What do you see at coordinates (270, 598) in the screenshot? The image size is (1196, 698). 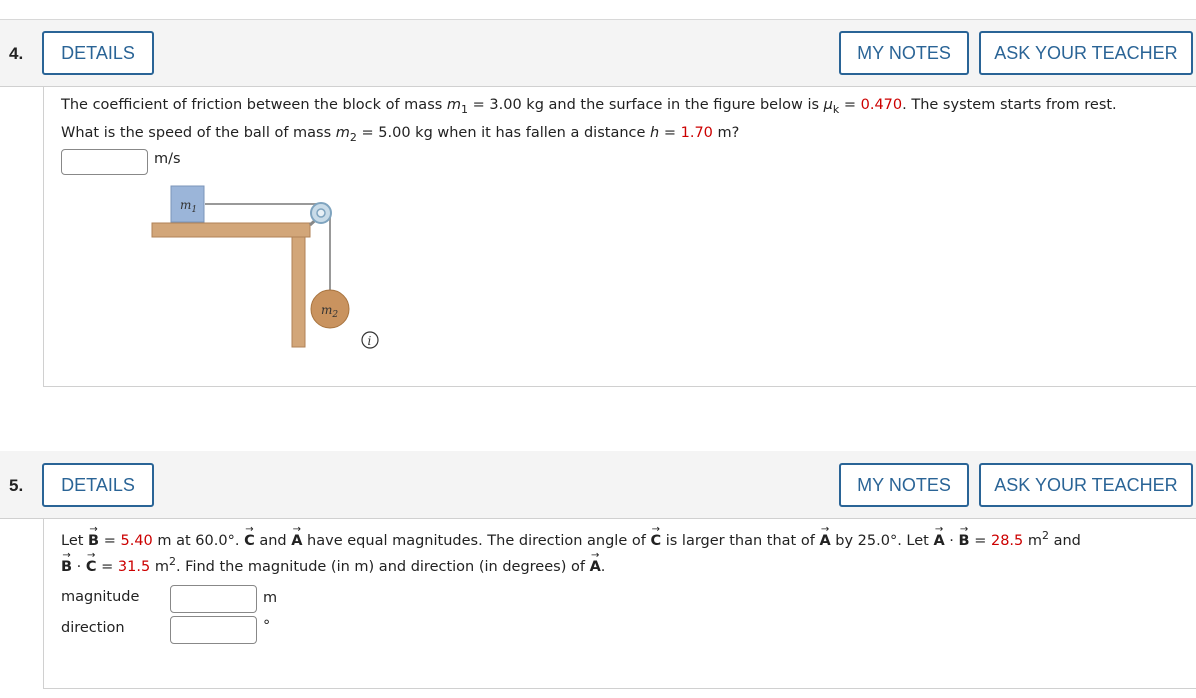 I see `magnitude-unit: m` at bounding box center [270, 598].